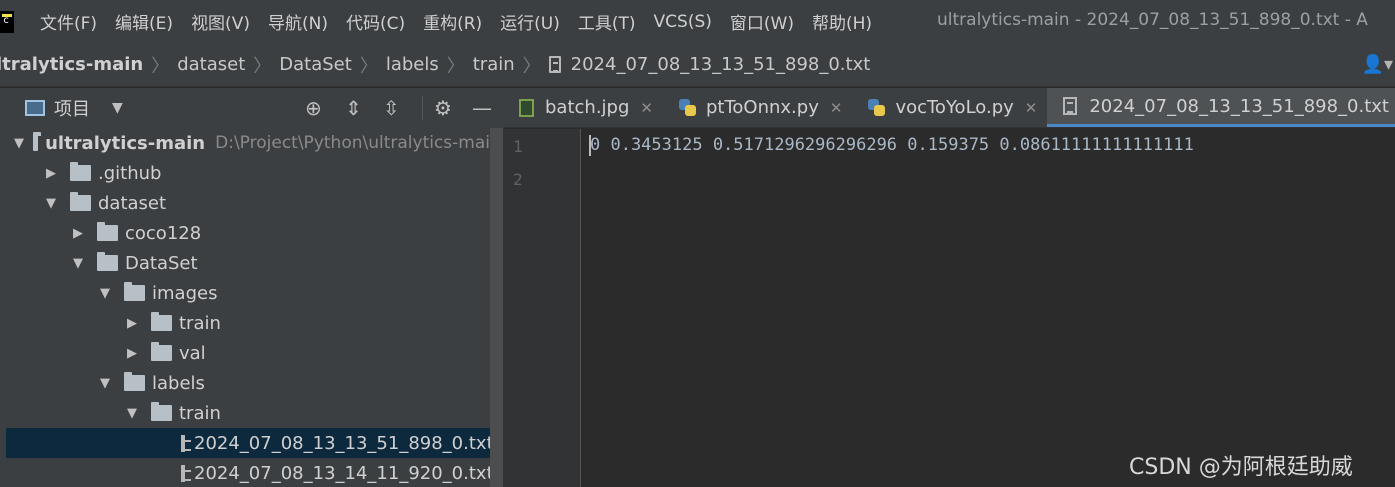 The width and height of the screenshot is (1395, 487). I want to click on tree-node-file: 2024_07_08_13_14_11_920_0.txt, so click(247, 472).